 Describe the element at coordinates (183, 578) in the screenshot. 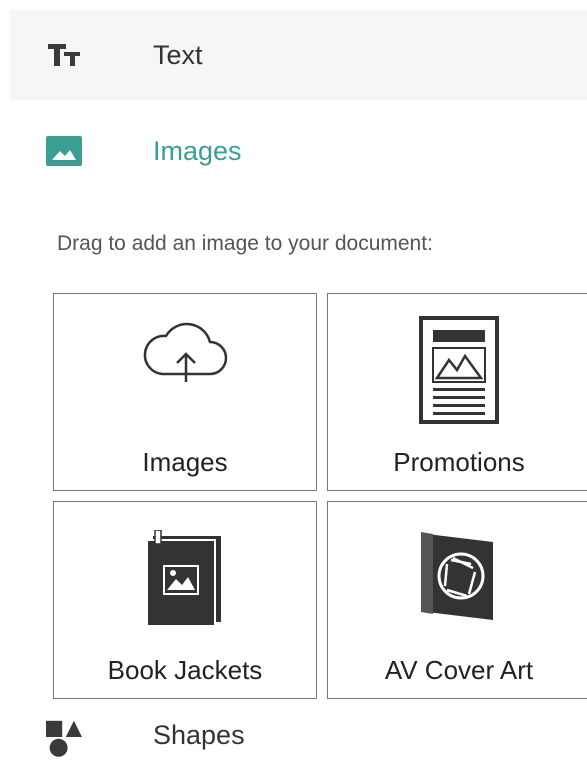

I see `book-jacket-icon` at that location.